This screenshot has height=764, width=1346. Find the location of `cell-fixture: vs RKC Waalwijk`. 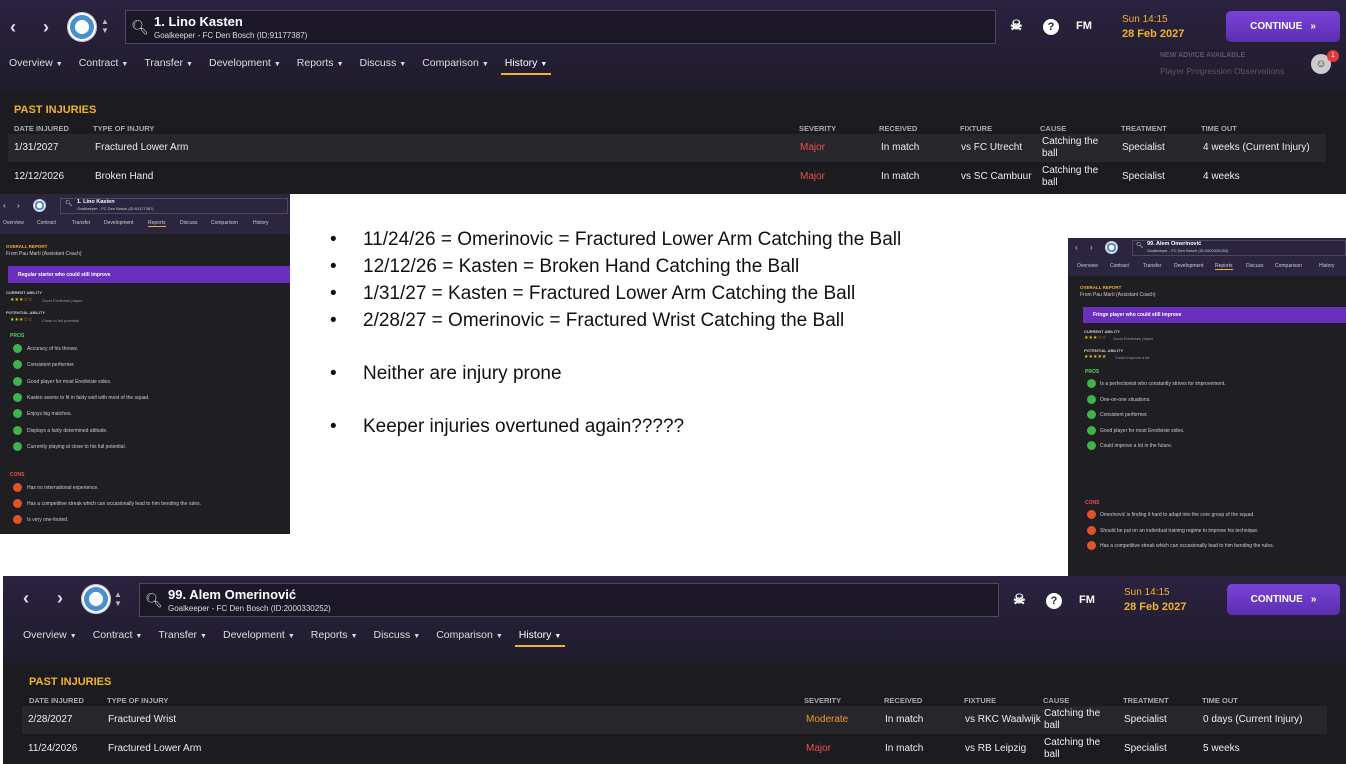

cell-fixture: vs RKC Waalwijk is located at coordinates (1003, 720).